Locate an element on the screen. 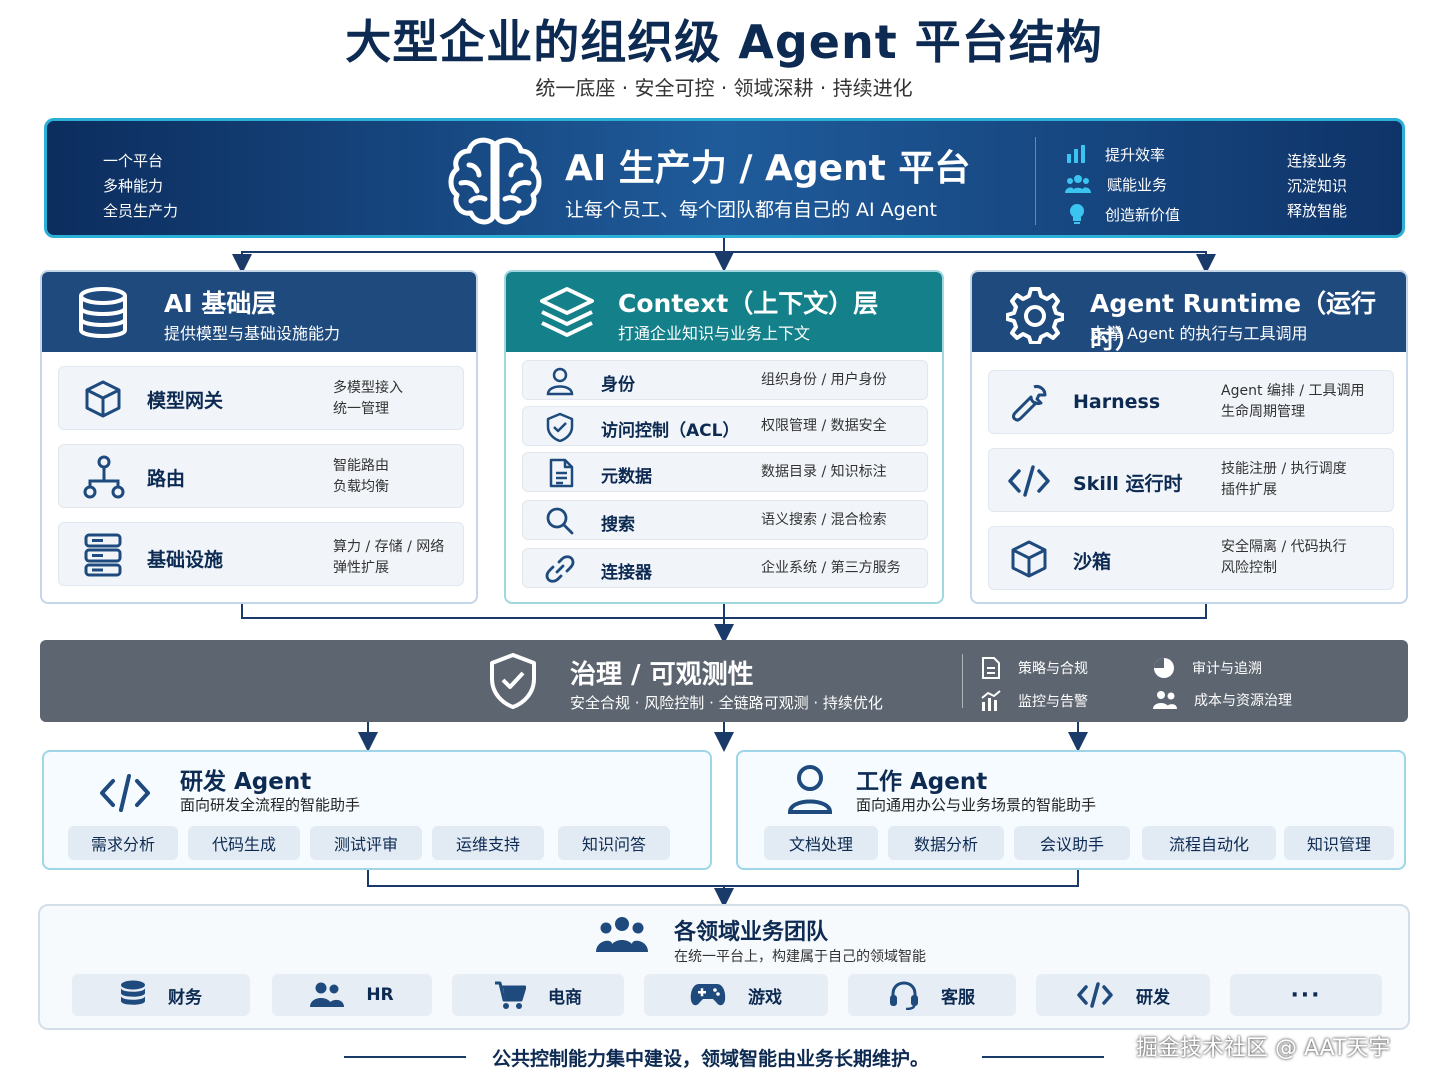 This screenshot has height=1086, width=1448. agent-tag: 文档处理 is located at coordinates (821, 843).